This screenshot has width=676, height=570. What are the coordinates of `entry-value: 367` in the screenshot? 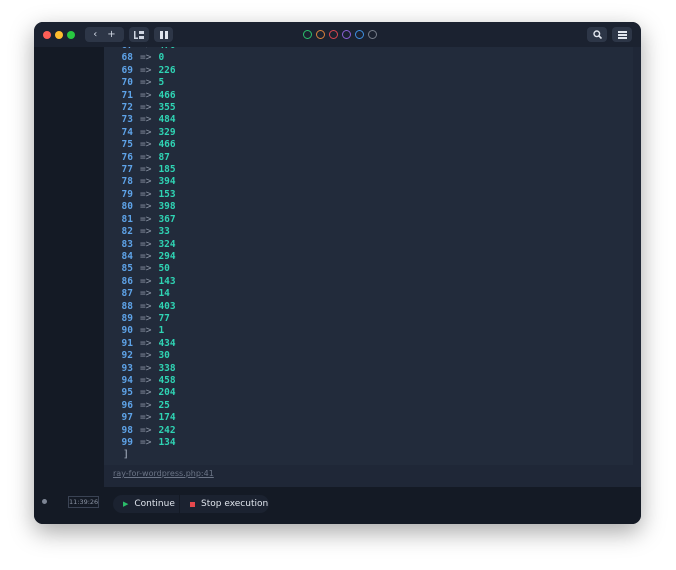 It's located at (167, 219).